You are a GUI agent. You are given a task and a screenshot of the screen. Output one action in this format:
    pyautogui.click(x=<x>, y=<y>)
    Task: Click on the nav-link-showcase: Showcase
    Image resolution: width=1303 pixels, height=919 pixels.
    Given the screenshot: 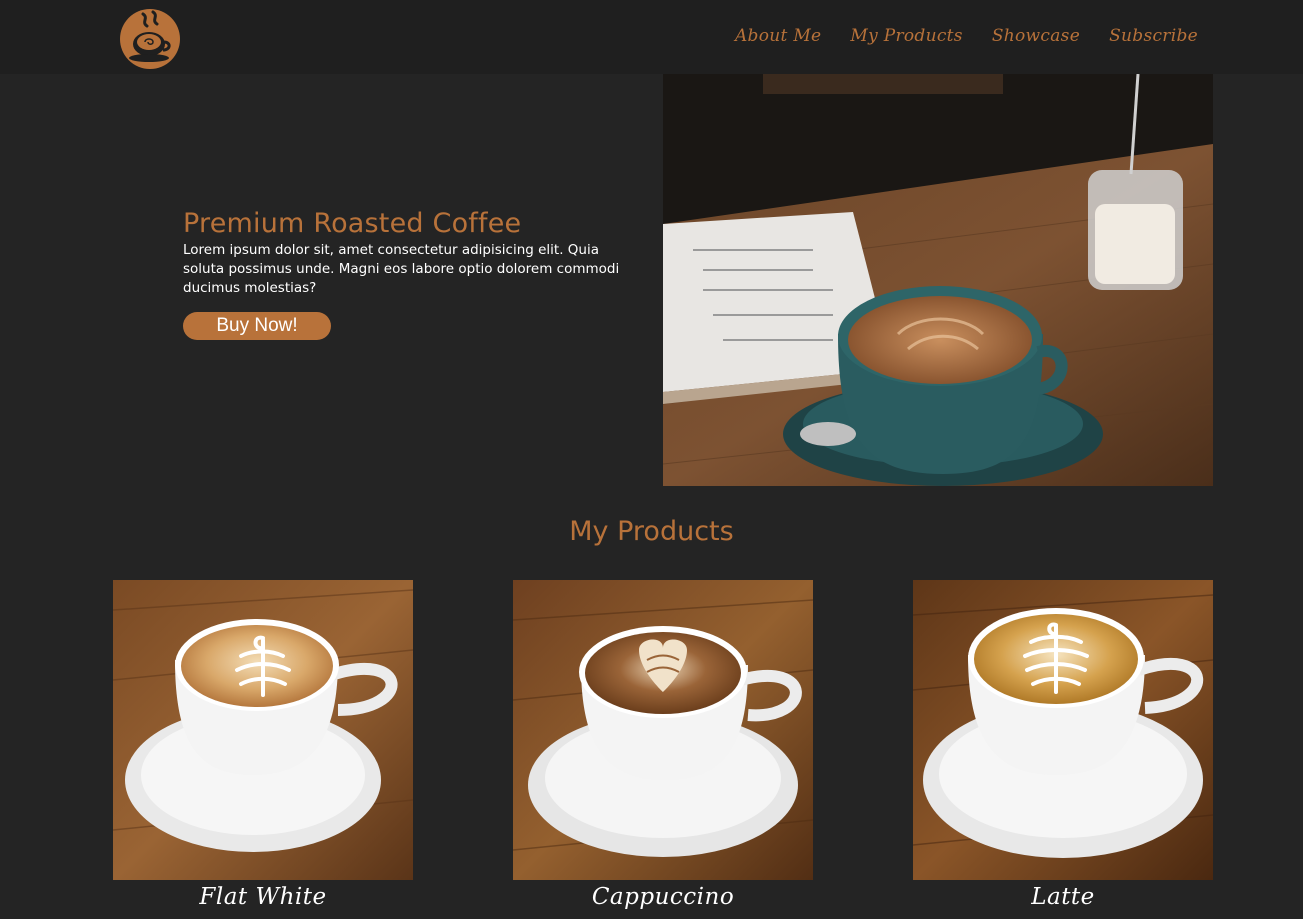 What is the action you would take?
    pyautogui.click(x=1036, y=36)
    